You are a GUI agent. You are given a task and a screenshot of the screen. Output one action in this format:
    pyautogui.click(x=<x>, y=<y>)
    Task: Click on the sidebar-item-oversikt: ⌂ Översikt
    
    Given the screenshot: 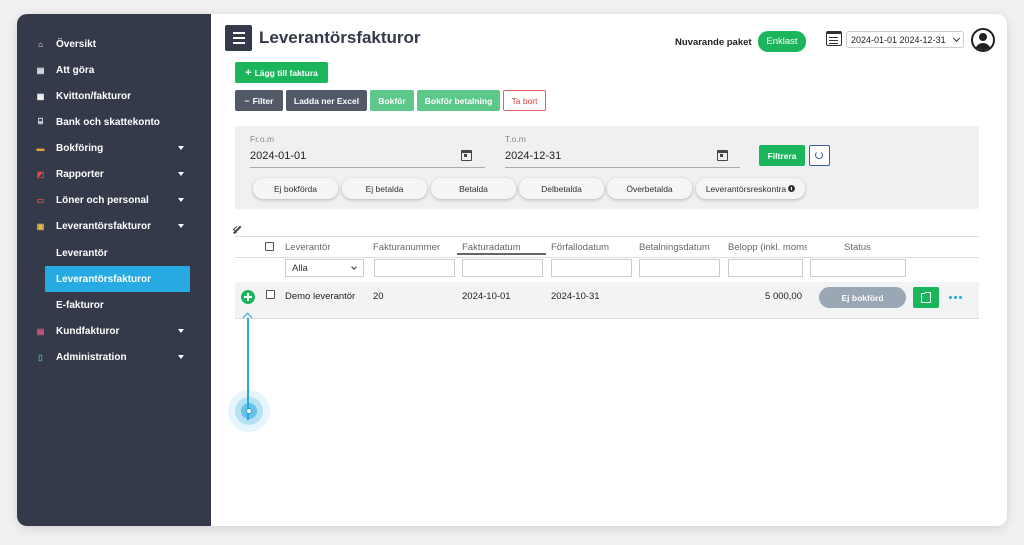 What is the action you would take?
    pyautogui.click(x=114, y=44)
    